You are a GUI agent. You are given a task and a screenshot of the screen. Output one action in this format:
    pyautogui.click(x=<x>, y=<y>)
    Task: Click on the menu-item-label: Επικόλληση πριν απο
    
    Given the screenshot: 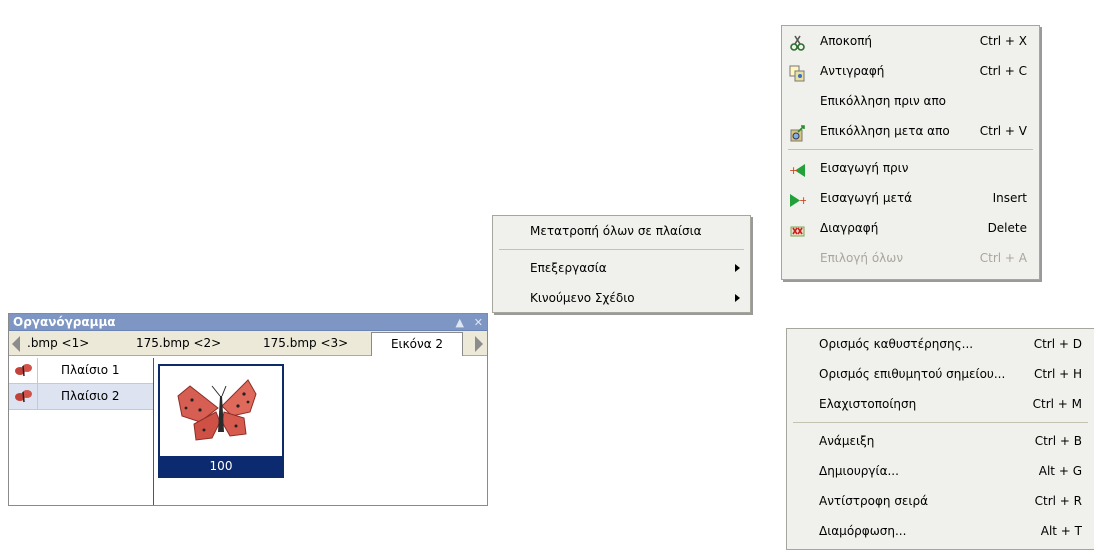 What is the action you would take?
    pyautogui.click(x=883, y=101)
    